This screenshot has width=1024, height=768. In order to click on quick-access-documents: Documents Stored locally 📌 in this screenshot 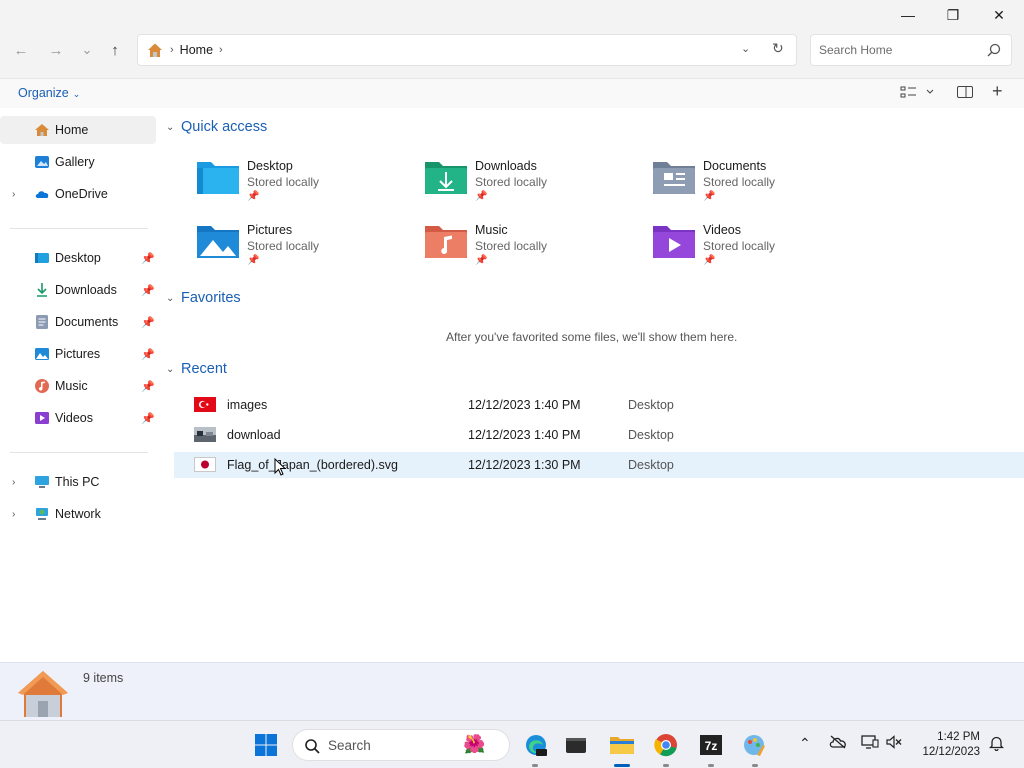, I will do `click(762, 184)`.